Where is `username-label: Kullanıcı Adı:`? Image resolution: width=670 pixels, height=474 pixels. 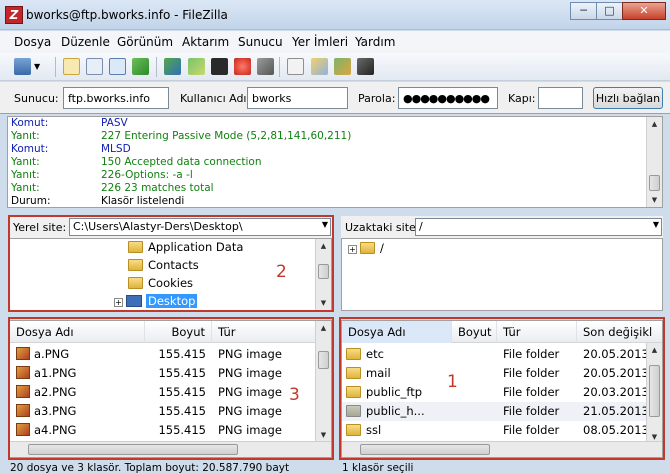 username-label: Kullanıcı Adı: is located at coordinates (215, 98).